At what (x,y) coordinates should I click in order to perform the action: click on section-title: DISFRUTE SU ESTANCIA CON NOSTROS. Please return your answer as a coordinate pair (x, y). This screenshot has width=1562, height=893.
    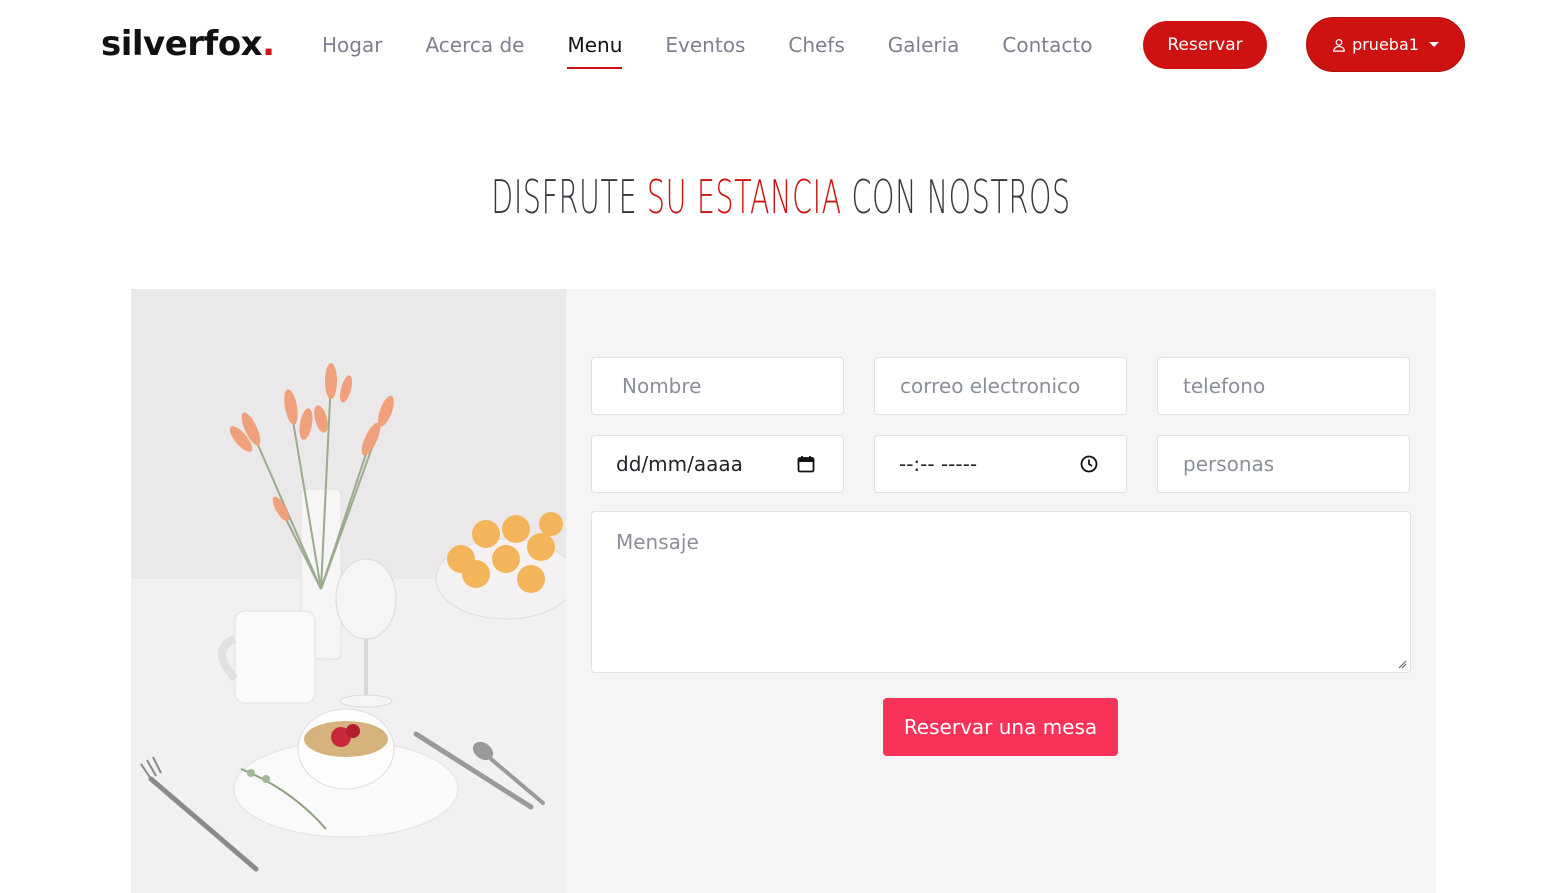
    Looking at the image, I should click on (781, 197).